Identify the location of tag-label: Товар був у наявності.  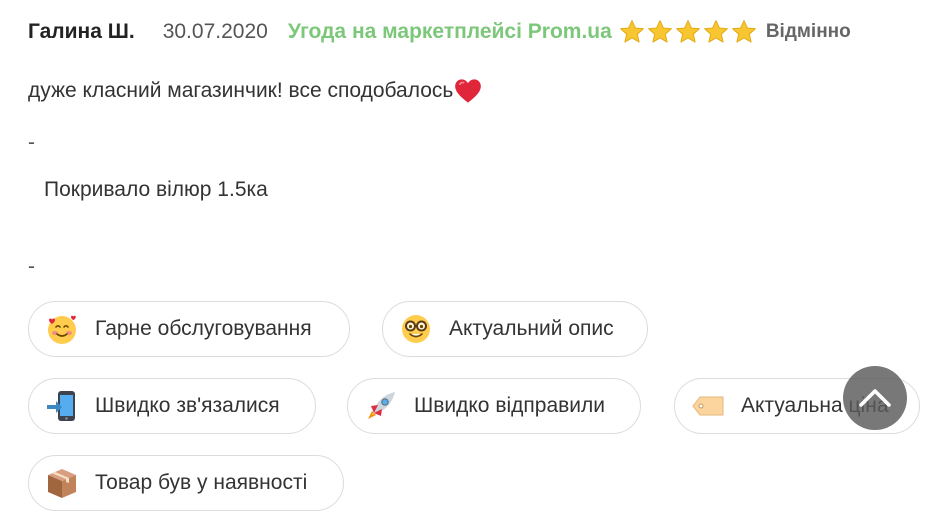
(201, 482).